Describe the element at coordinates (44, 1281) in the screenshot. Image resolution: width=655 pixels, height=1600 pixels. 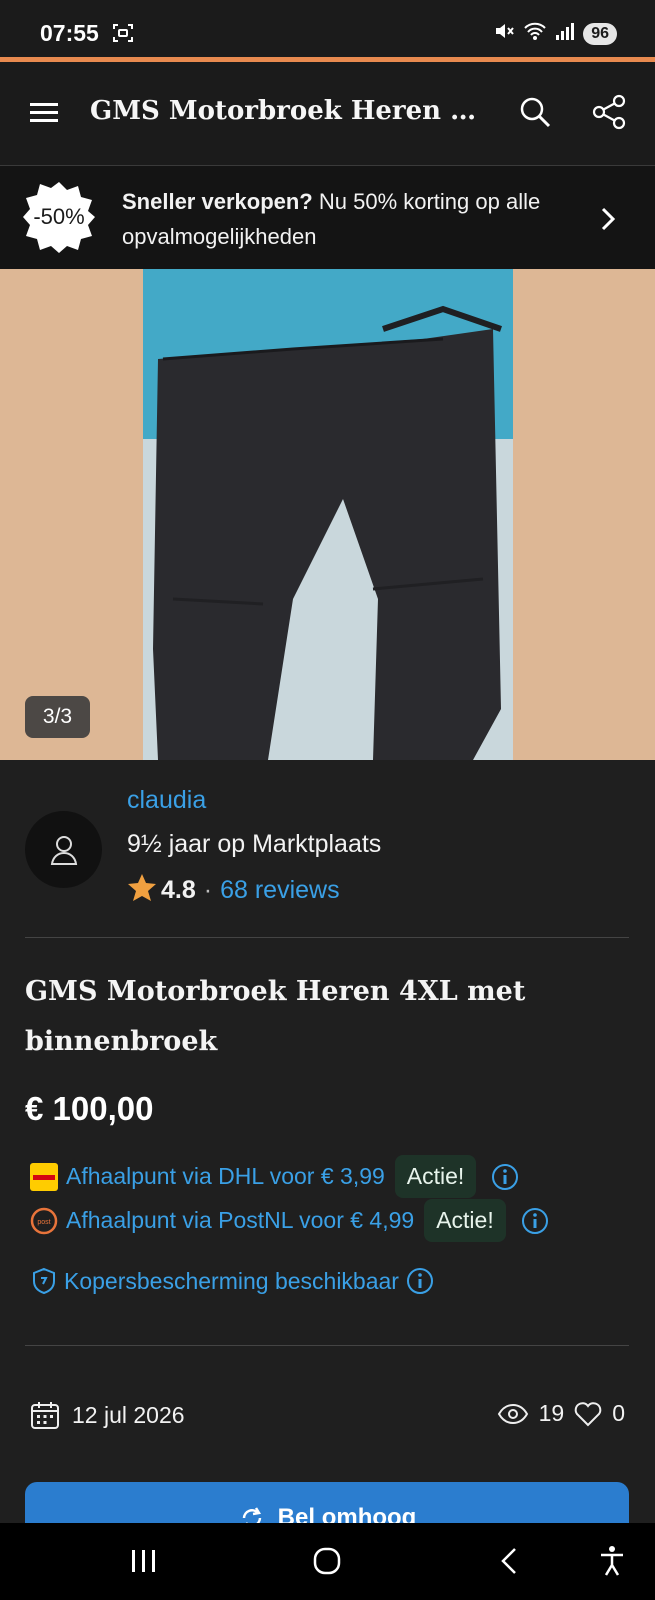
I see `shield-icon` at that location.